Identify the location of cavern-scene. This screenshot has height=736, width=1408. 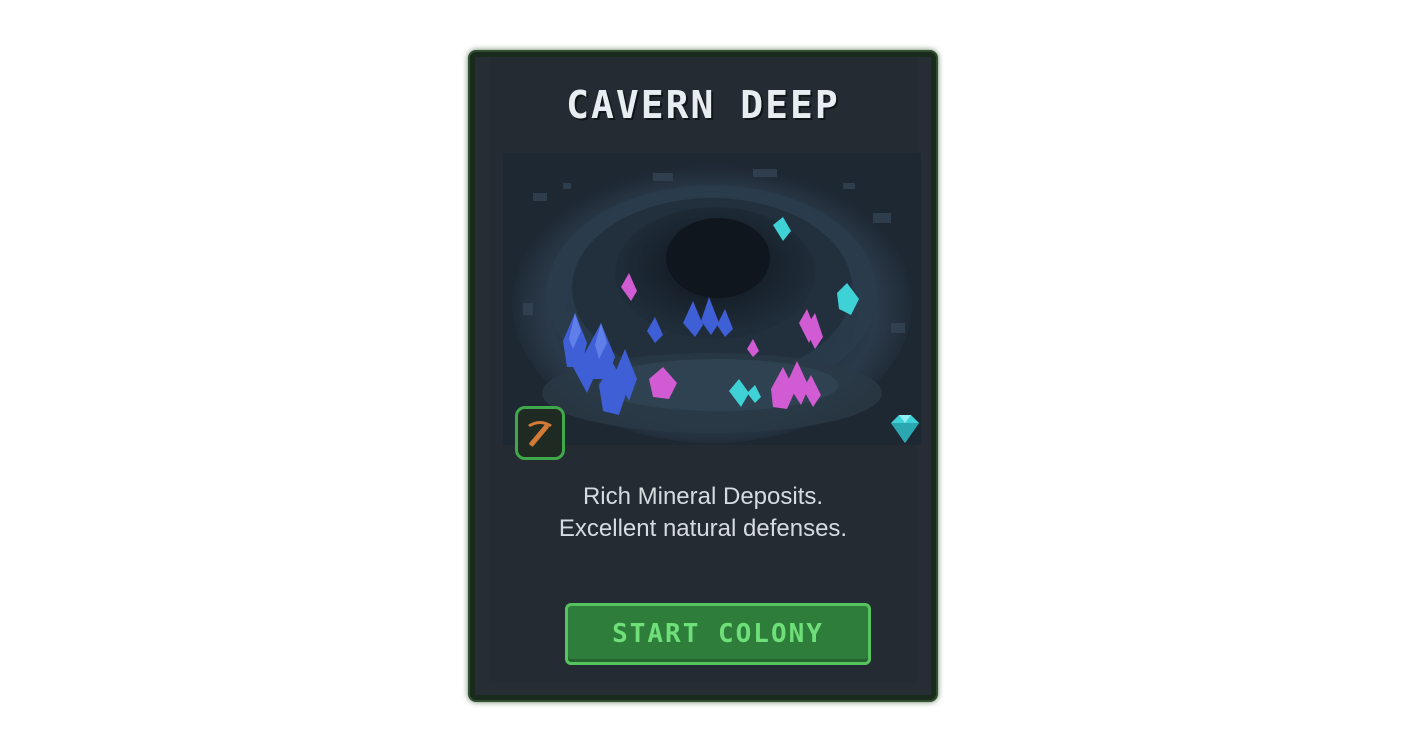
(712, 299).